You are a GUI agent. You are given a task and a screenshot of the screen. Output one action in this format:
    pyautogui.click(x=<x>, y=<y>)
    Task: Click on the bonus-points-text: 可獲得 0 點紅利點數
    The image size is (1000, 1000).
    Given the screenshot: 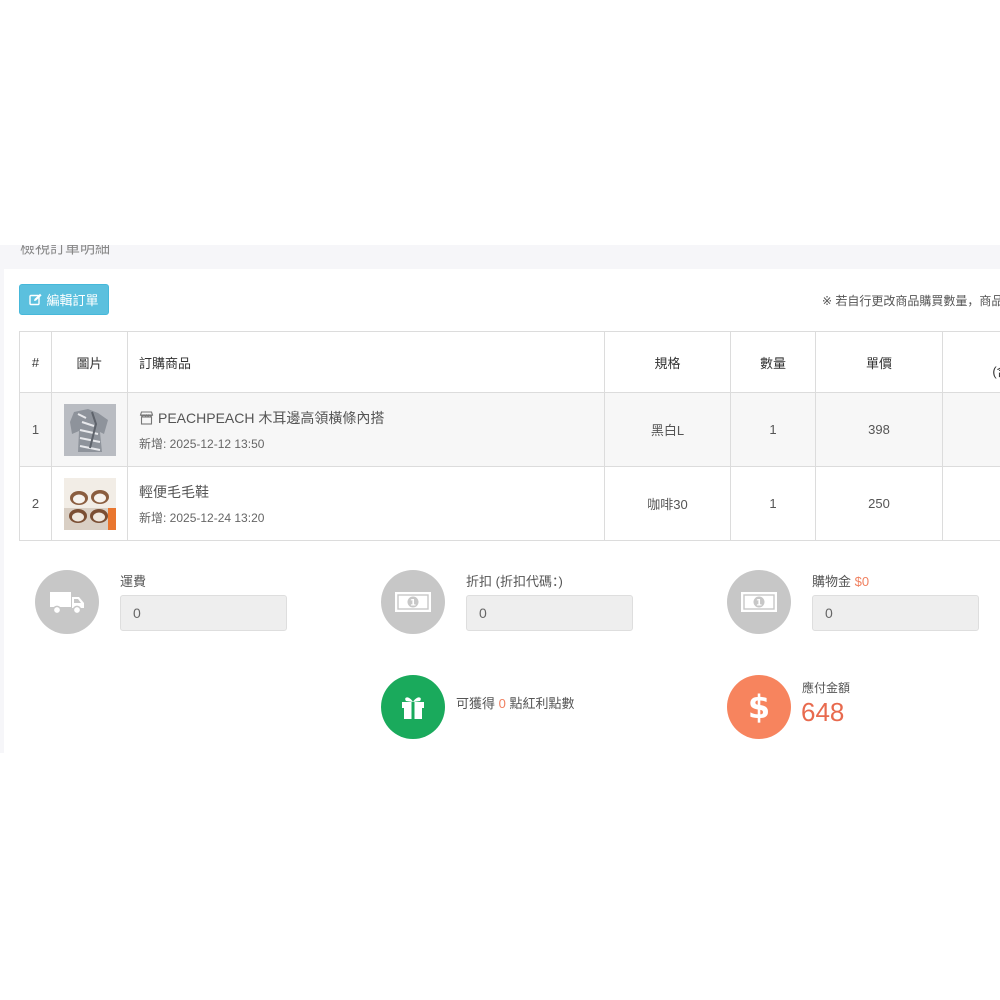 What is the action you would take?
    pyautogui.click(x=515, y=702)
    